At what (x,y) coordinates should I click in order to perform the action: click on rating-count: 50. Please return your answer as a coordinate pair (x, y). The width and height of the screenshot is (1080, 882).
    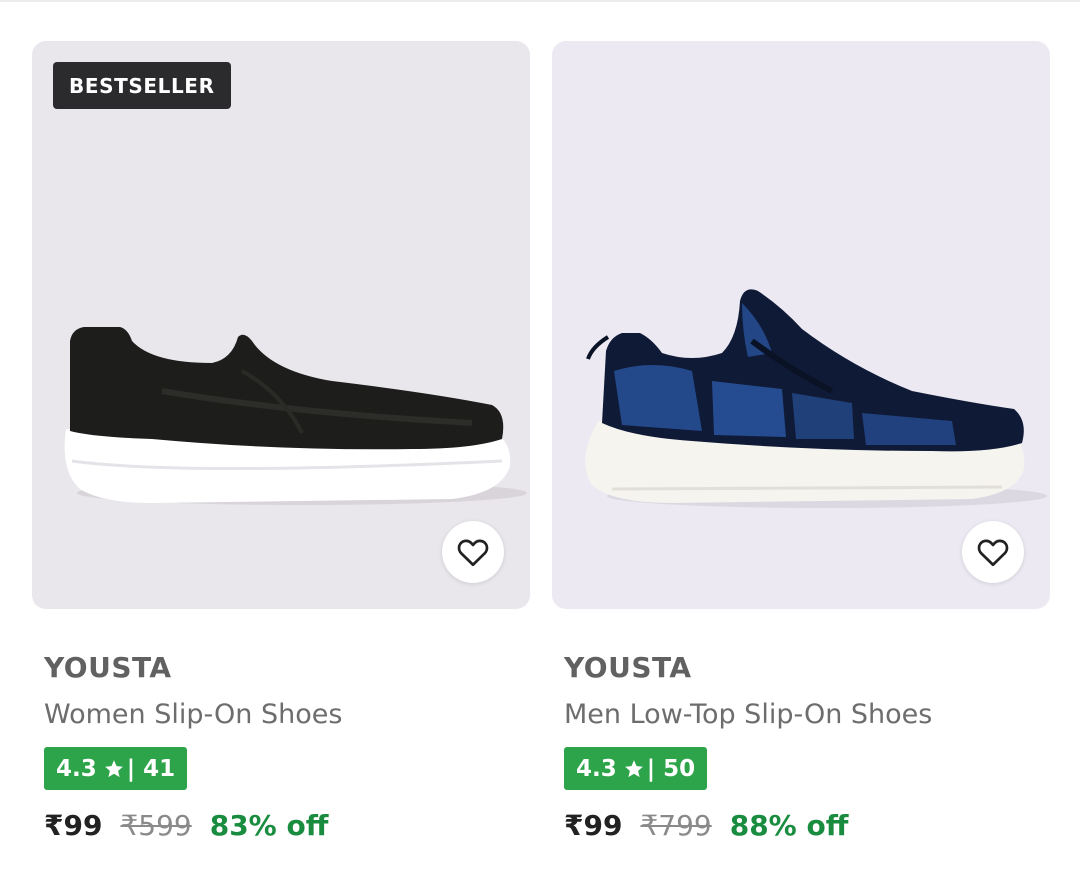
    Looking at the image, I should click on (679, 768).